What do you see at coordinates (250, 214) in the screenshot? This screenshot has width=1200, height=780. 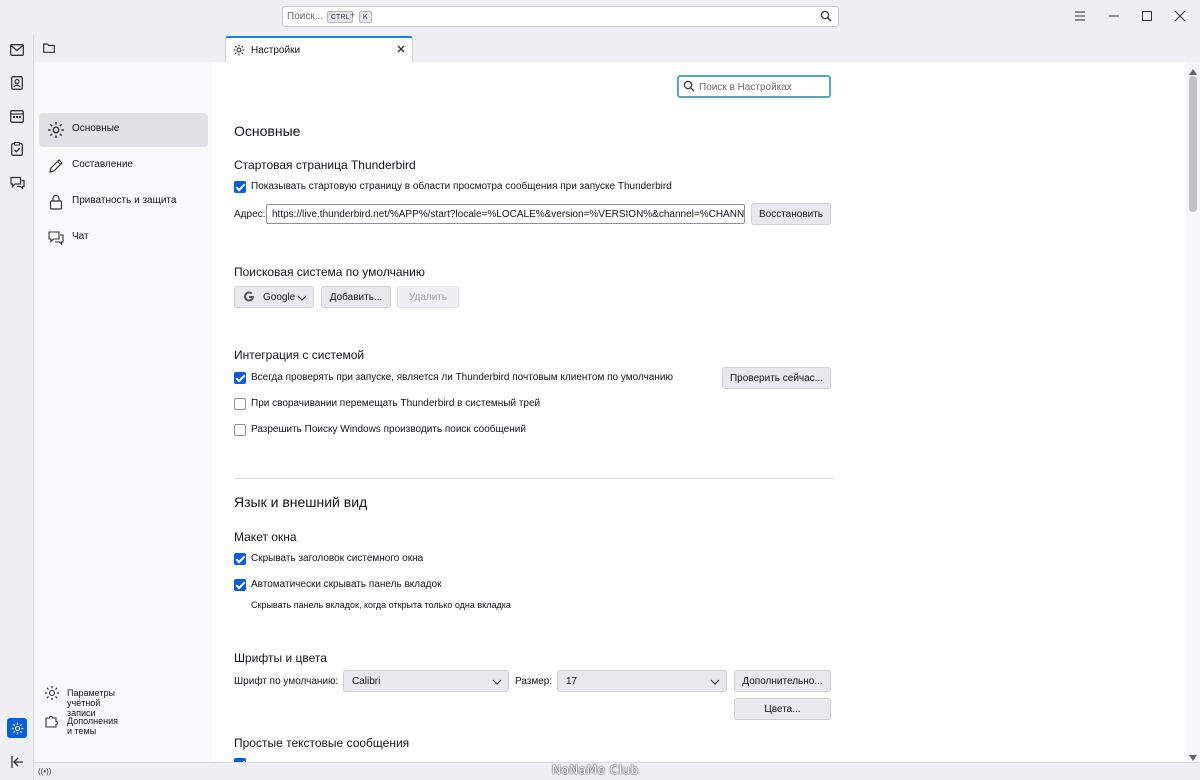 I see `address-label: Адрес:` at bounding box center [250, 214].